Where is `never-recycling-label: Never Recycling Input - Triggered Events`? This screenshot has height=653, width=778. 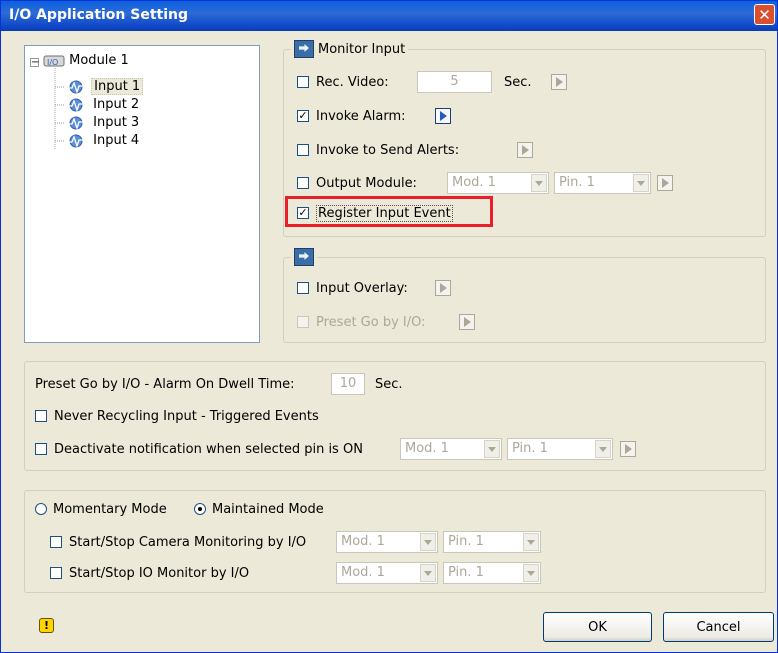
never-recycling-label: Never Recycling Input - Triggered Events is located at coordinates (186, 416).